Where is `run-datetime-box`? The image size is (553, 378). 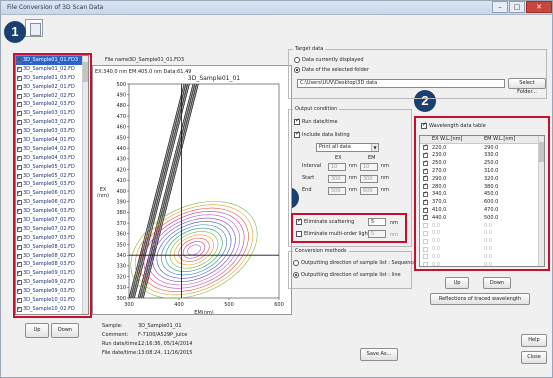
run-datetime-box is located at coordinates (297, 121).